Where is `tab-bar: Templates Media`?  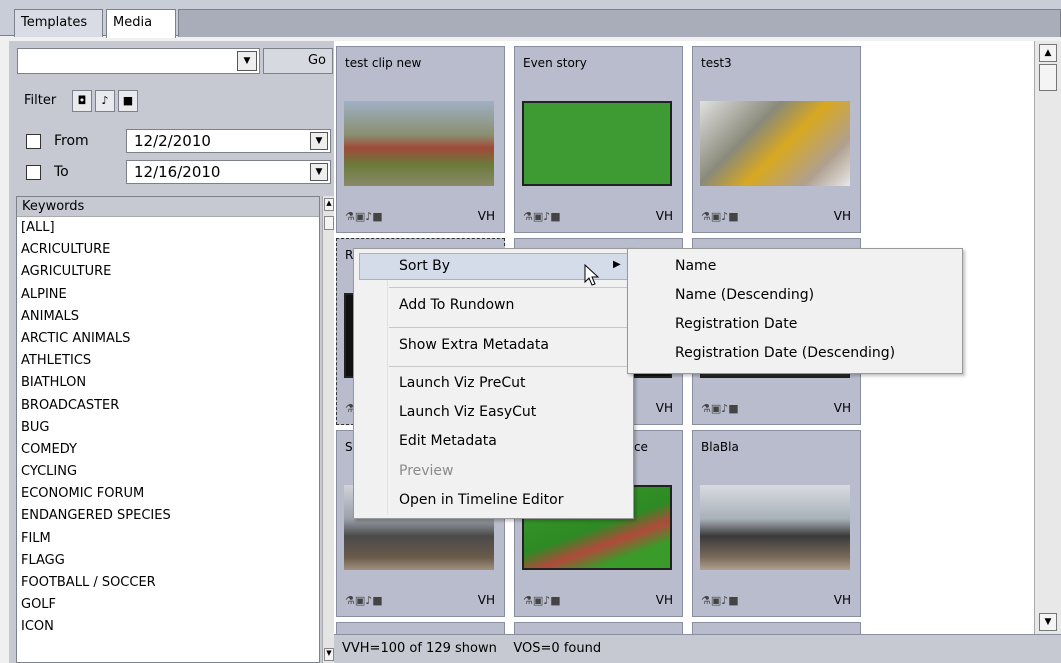
tab-bar: Templates Media is located at coordinates (530, 19).